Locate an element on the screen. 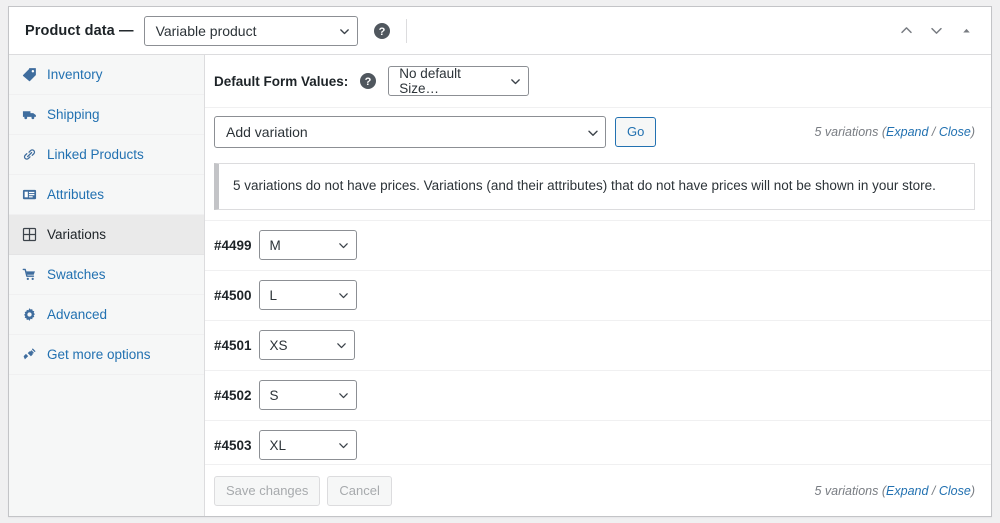 The width and height of the screenshot is (1000, 523). variation-size-value: M is located at coordinates (275, 245).